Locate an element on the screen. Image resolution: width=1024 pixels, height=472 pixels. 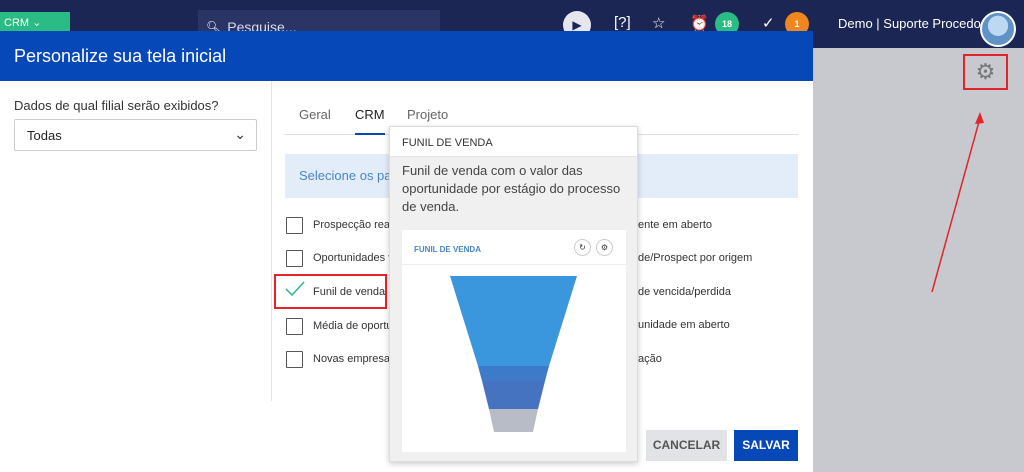
list-item: Oportunidades v is located at coordinates (340, 258).